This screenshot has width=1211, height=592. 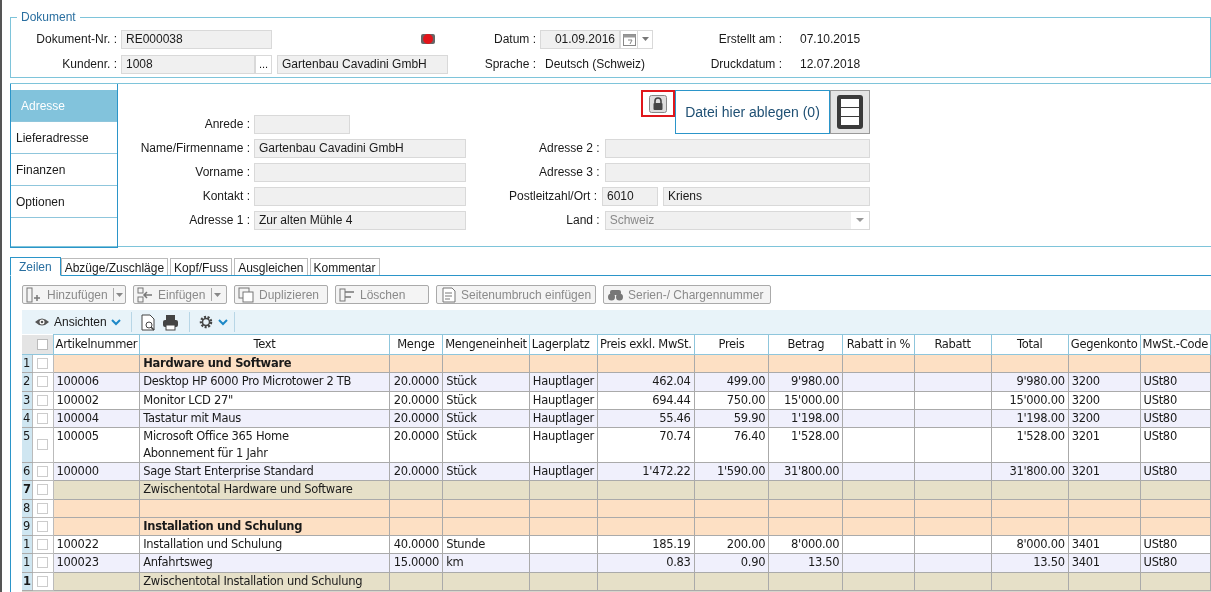 I want to click on calendar-button, so click(x=629, y=39).